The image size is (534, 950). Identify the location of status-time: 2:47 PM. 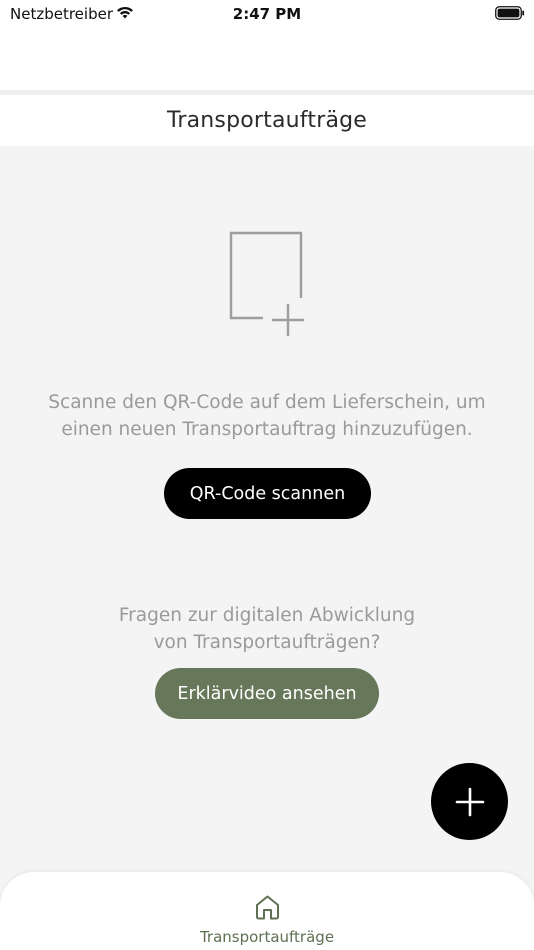
(267, 14).